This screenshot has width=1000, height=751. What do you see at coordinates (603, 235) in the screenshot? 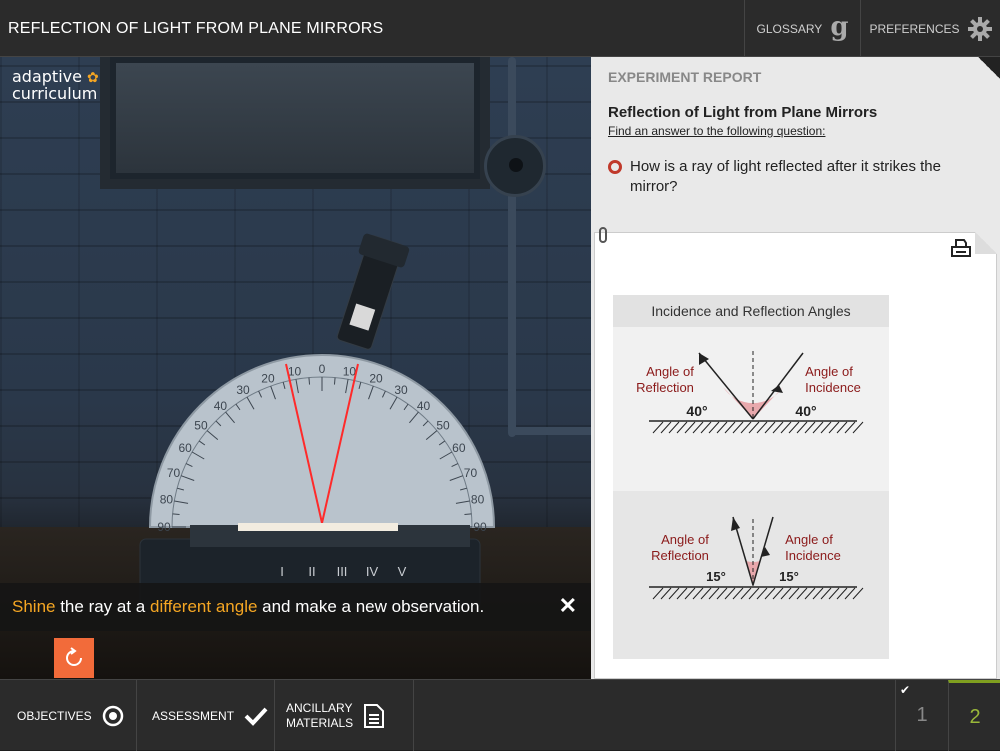
I see `paperclip-icon` at bounding box center [603, 235].